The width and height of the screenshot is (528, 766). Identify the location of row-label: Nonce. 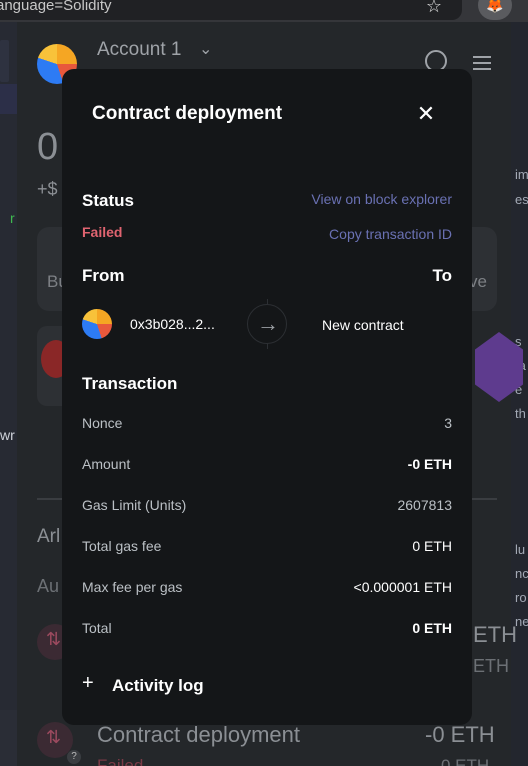
(102, 423).